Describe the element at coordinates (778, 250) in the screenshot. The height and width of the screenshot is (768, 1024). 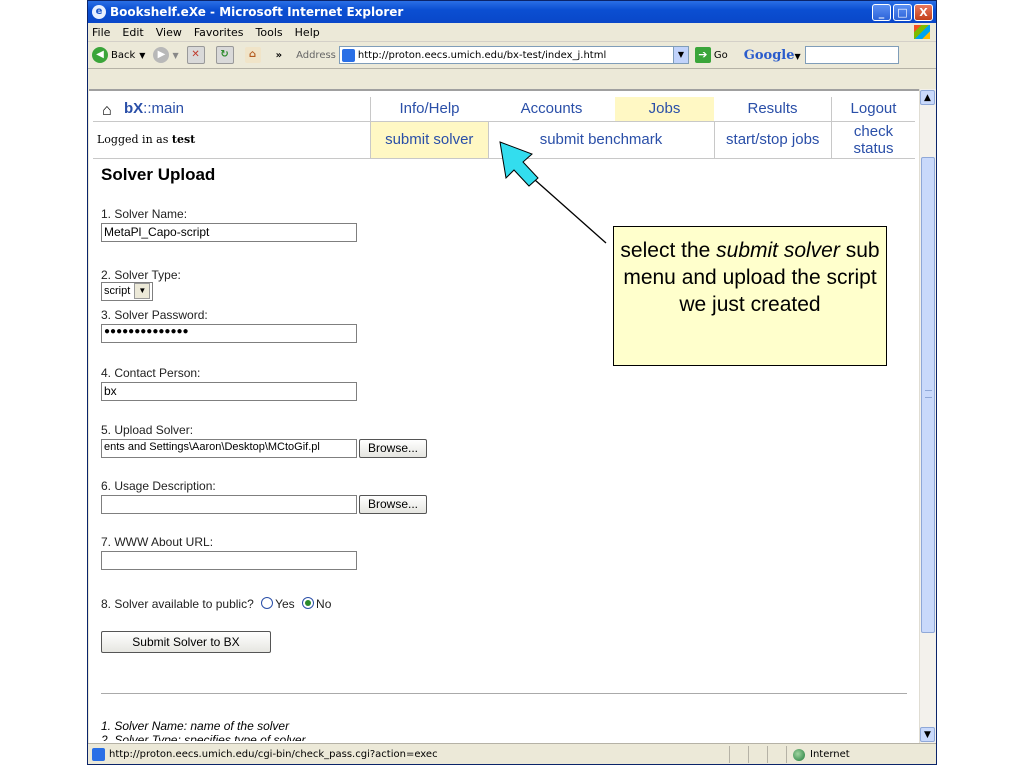
I see `callout-text-italic: submit solver` at that location.